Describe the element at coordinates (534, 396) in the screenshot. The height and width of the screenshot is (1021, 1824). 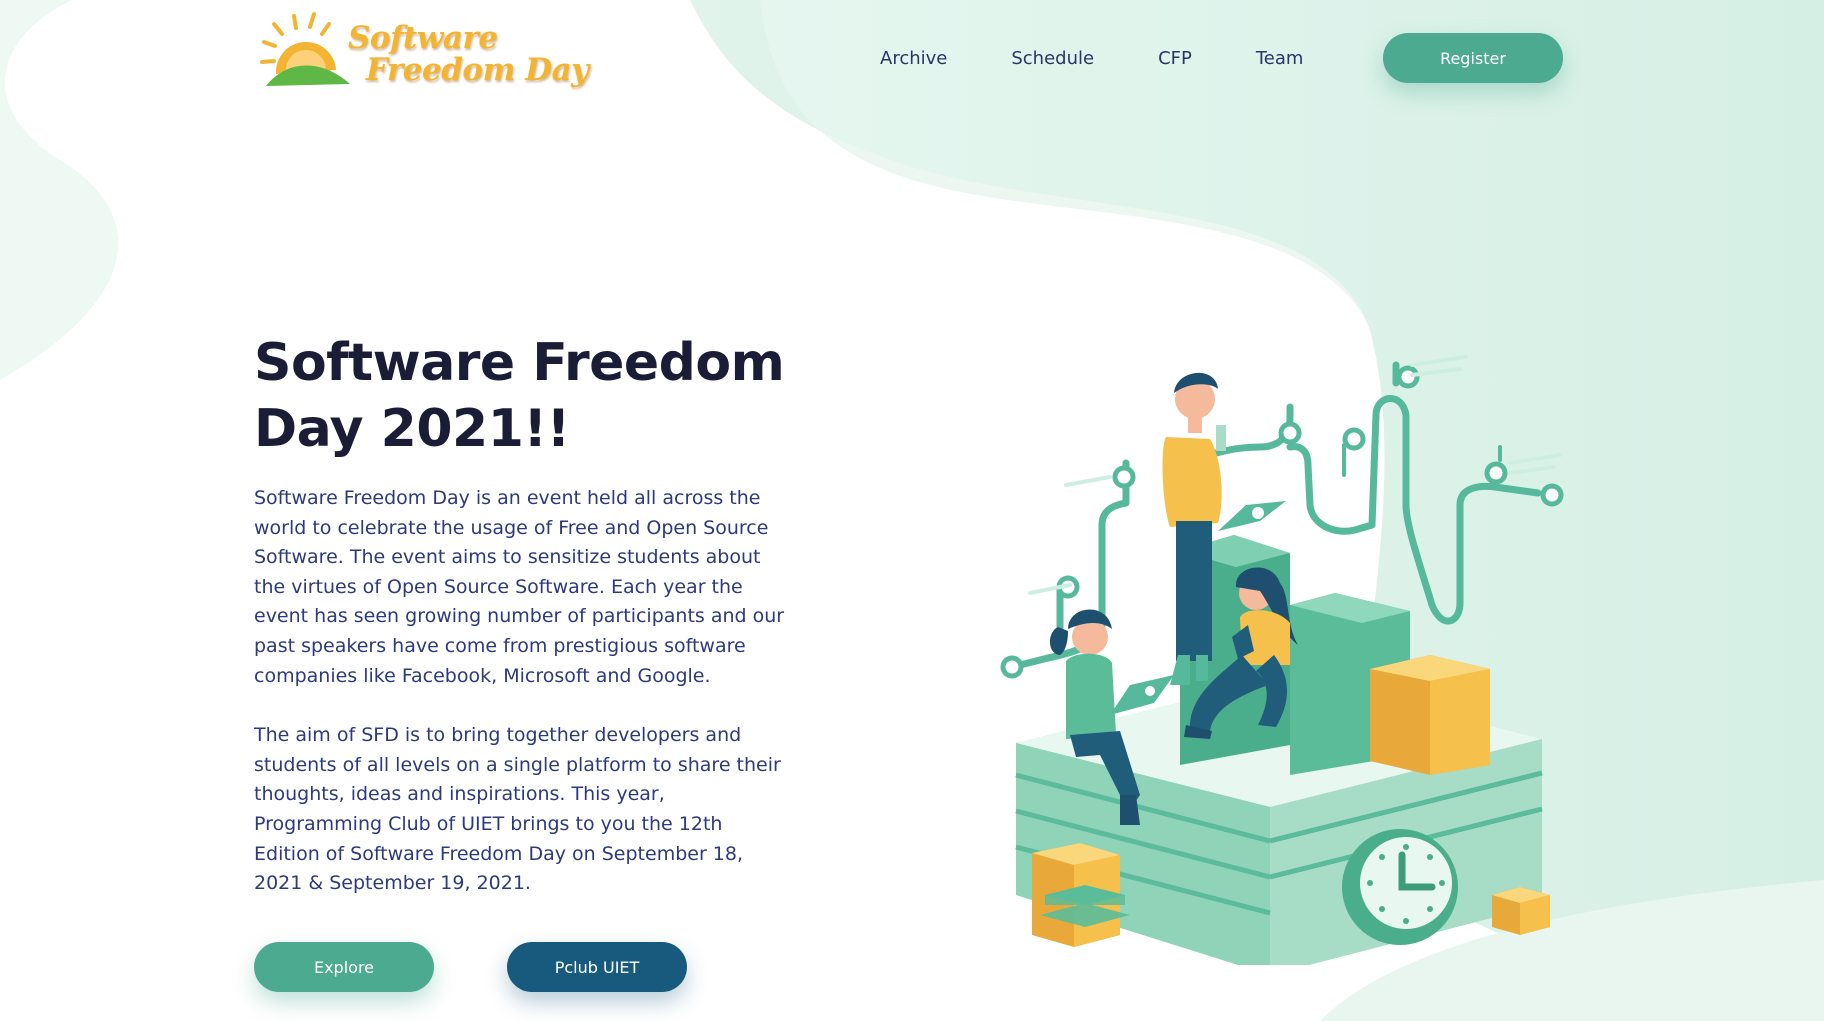
I see `page-title: Software Freedom Day 2021!!` at that location.